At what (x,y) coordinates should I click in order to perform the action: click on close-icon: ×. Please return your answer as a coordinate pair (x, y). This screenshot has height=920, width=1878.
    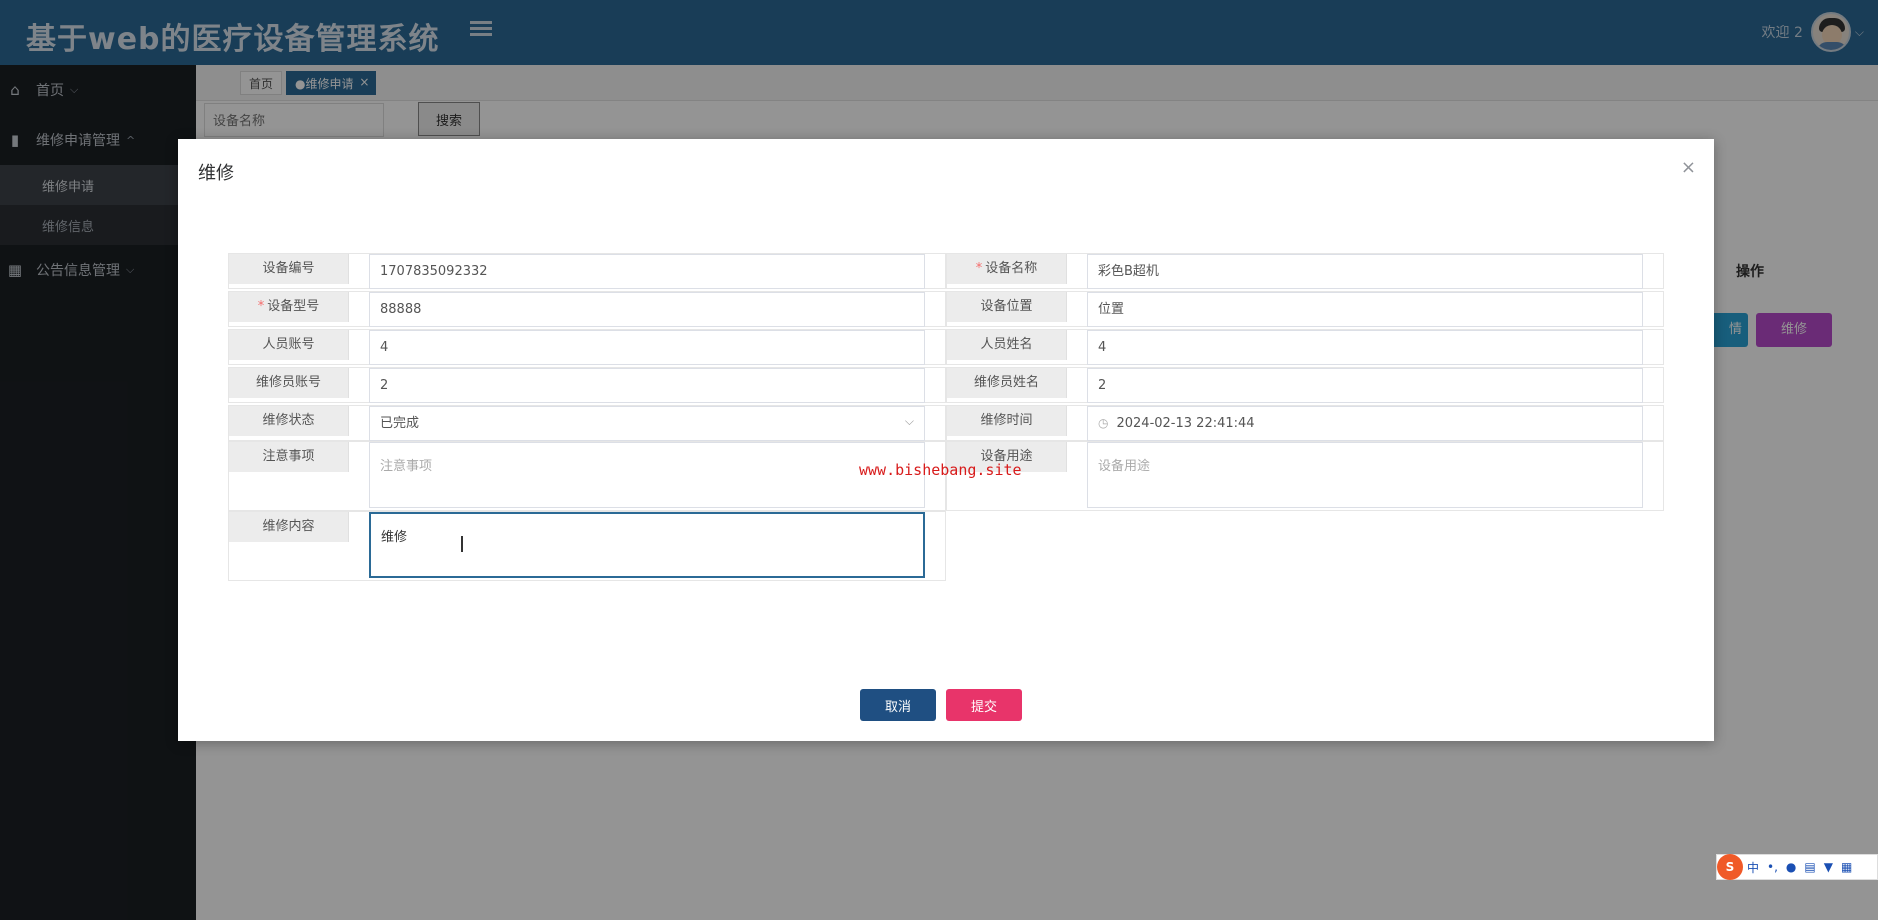
    Looking at the image, I should click on (1688, 167).